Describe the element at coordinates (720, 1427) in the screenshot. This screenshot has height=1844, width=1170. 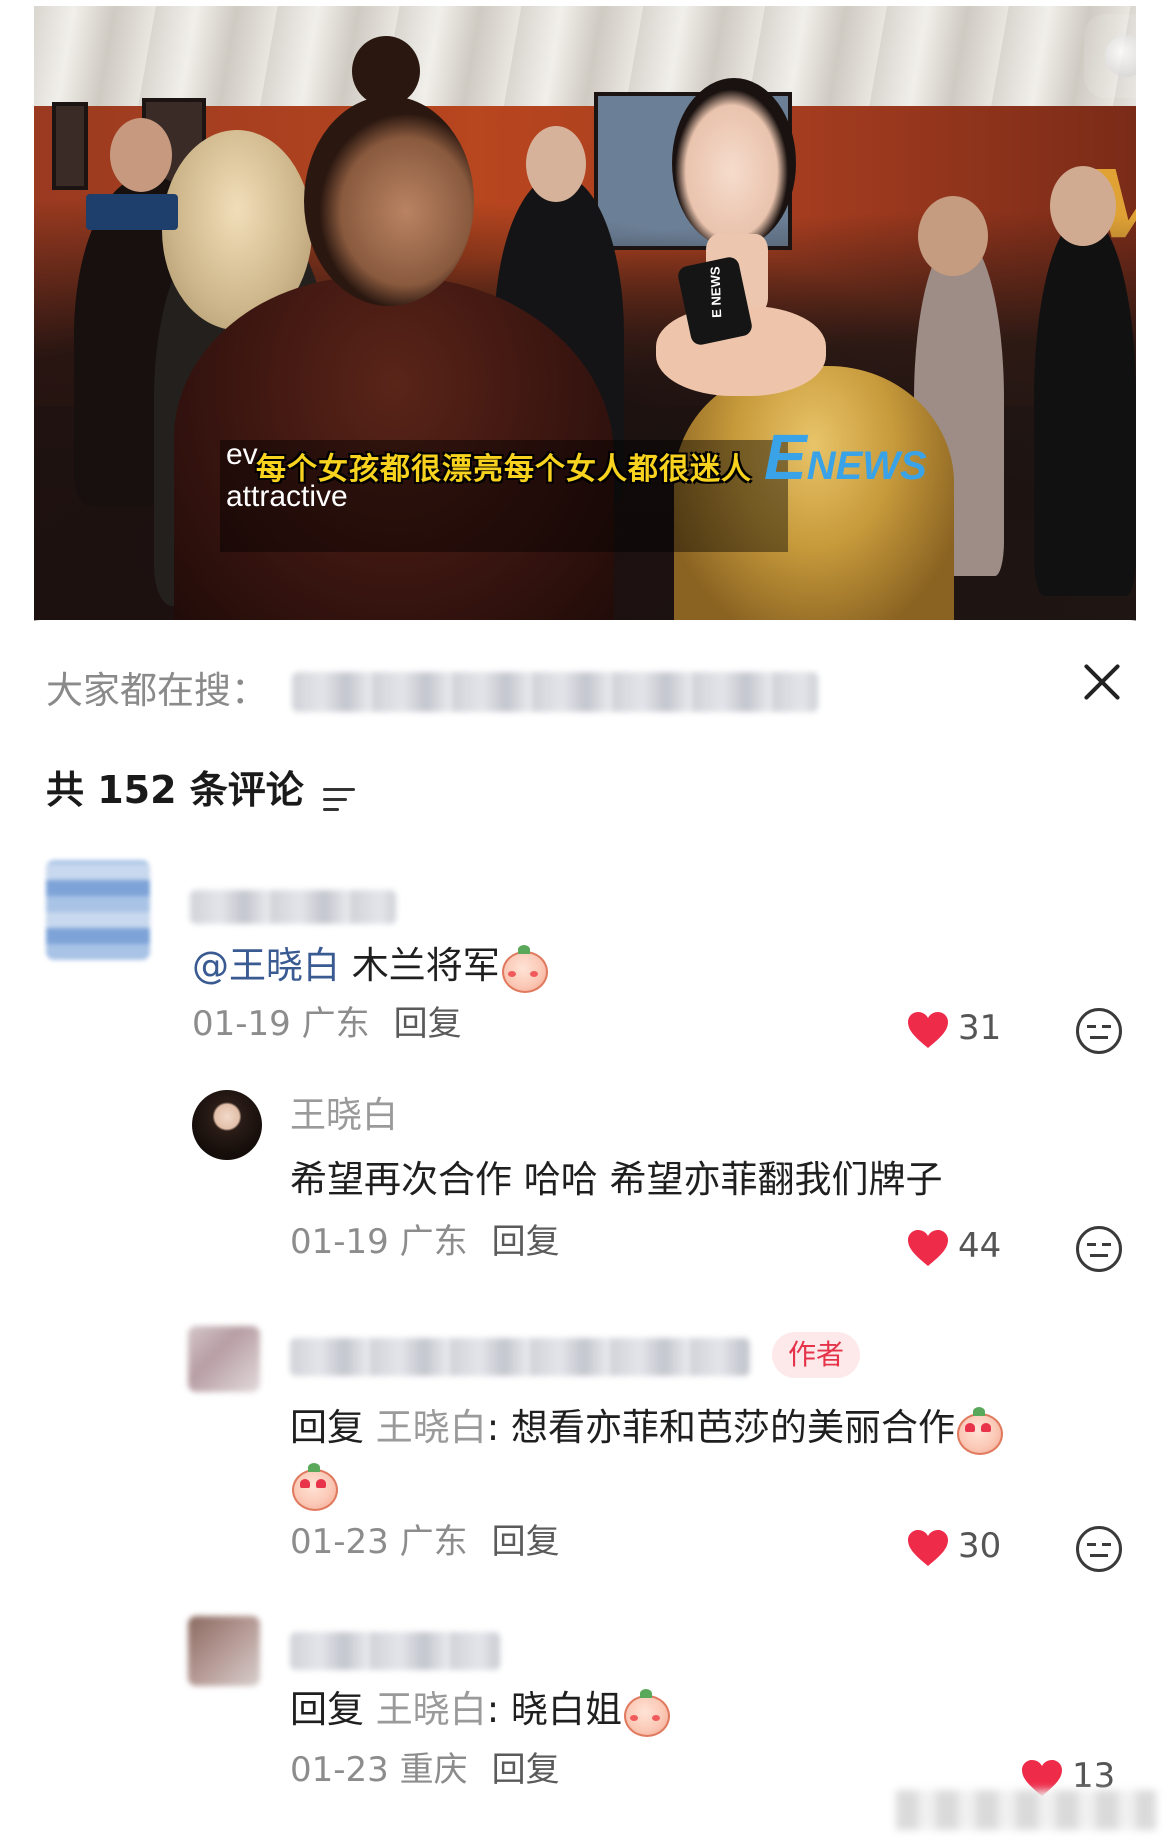
I see `comment-body: : 想看亦菲和芭莎的美丽合作` at that location.